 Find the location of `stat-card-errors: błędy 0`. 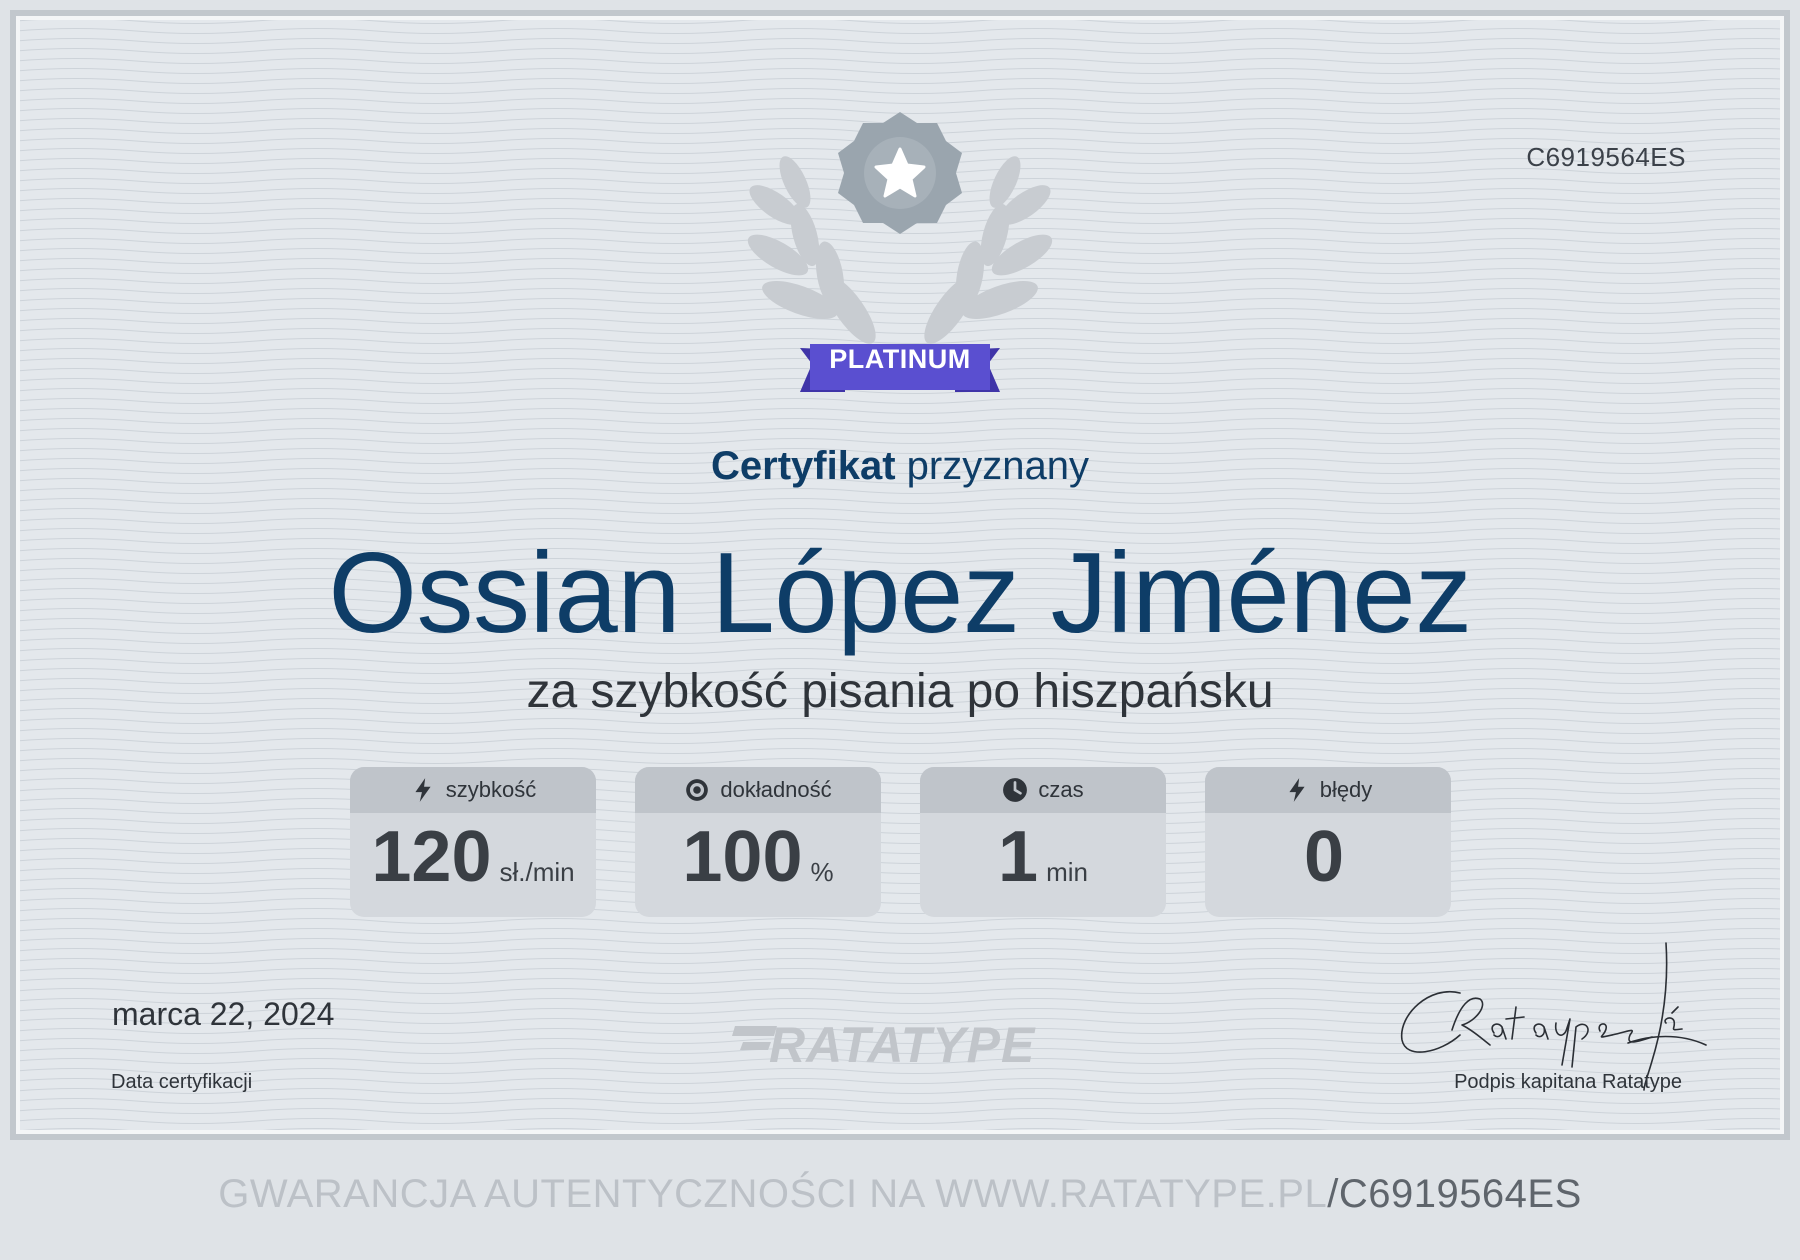

stat-card-errors: błędy 0 is located at coordinates (1328, 842).